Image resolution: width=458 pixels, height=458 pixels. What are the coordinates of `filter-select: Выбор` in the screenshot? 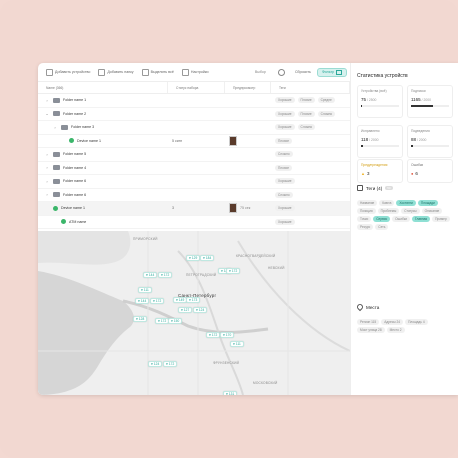 It's located at (260, 72).